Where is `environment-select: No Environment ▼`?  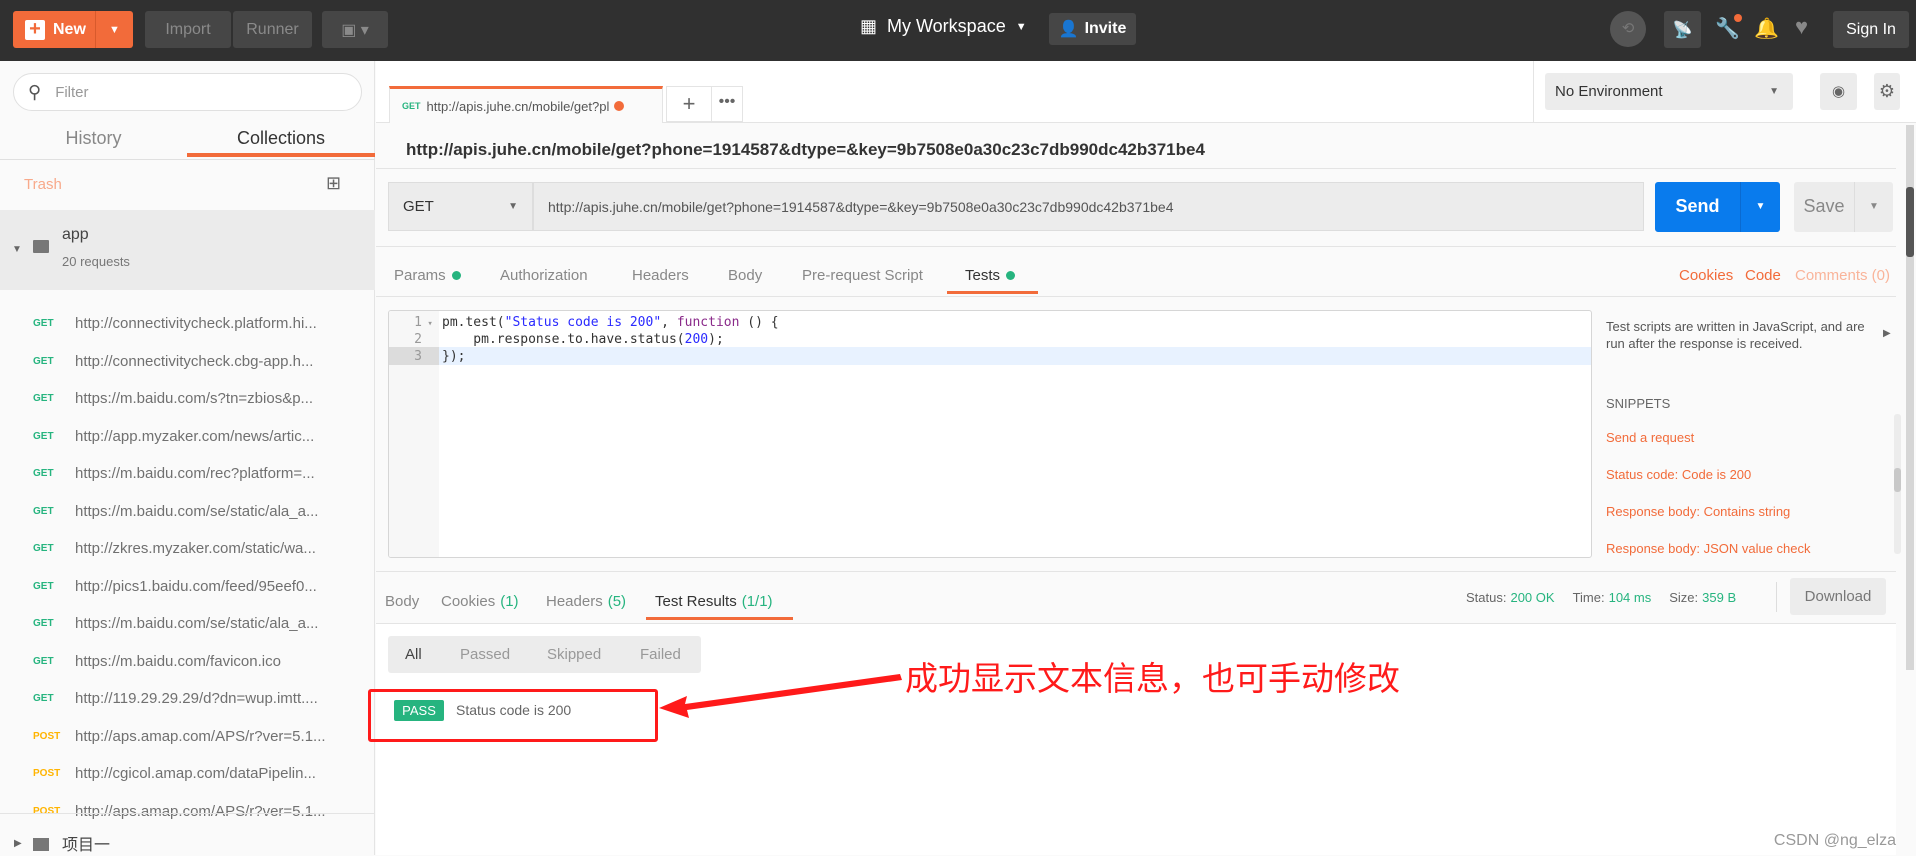 environment-select: No Environment ▼ is located at coordinates (1669, 91).